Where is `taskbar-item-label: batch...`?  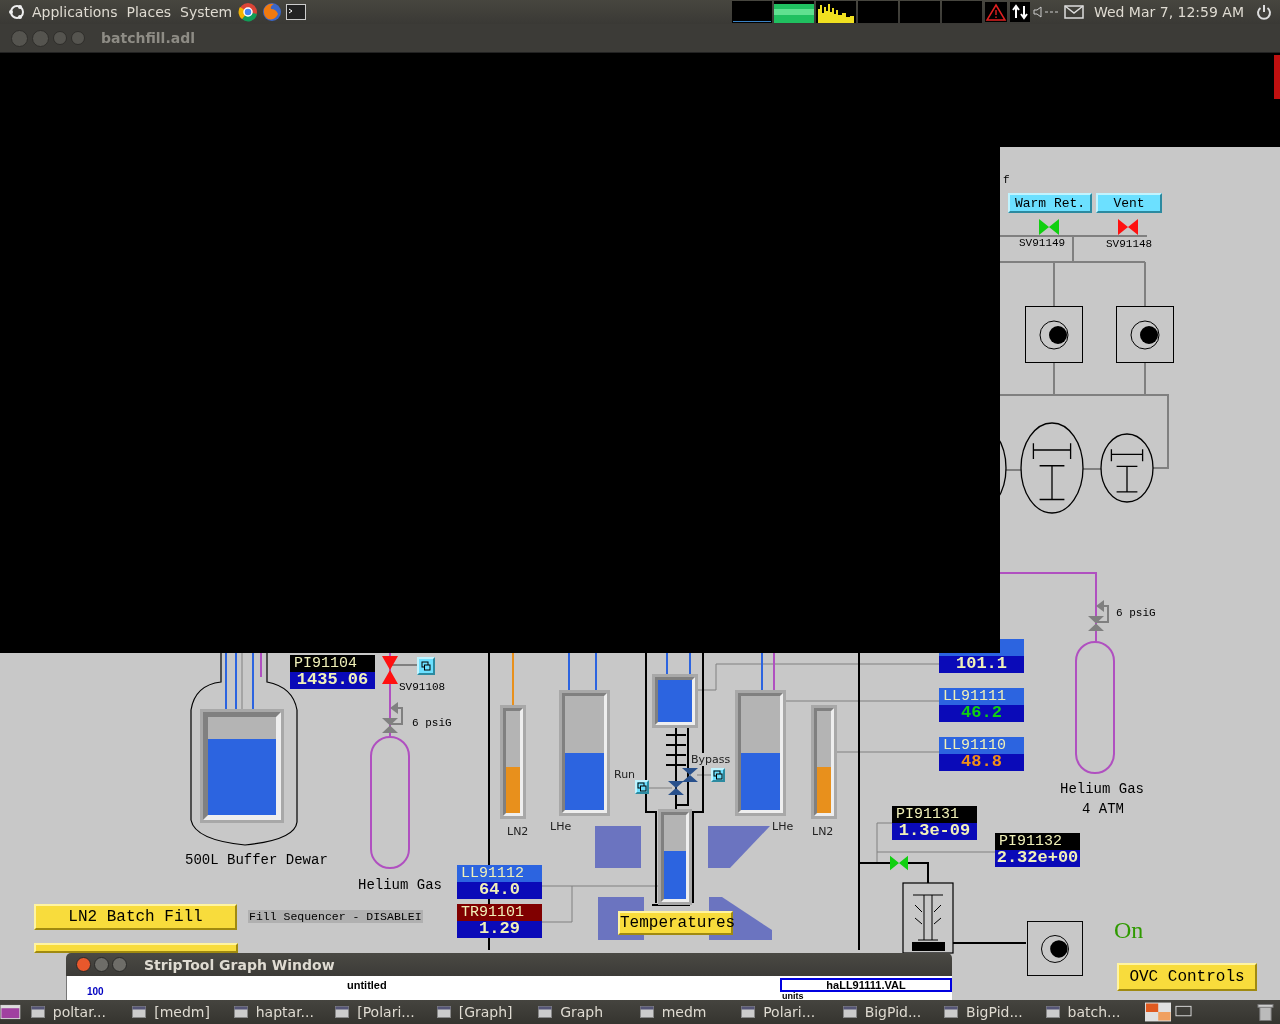 taskbar-item-label: batch... is located at coordinates (1094, 1012).